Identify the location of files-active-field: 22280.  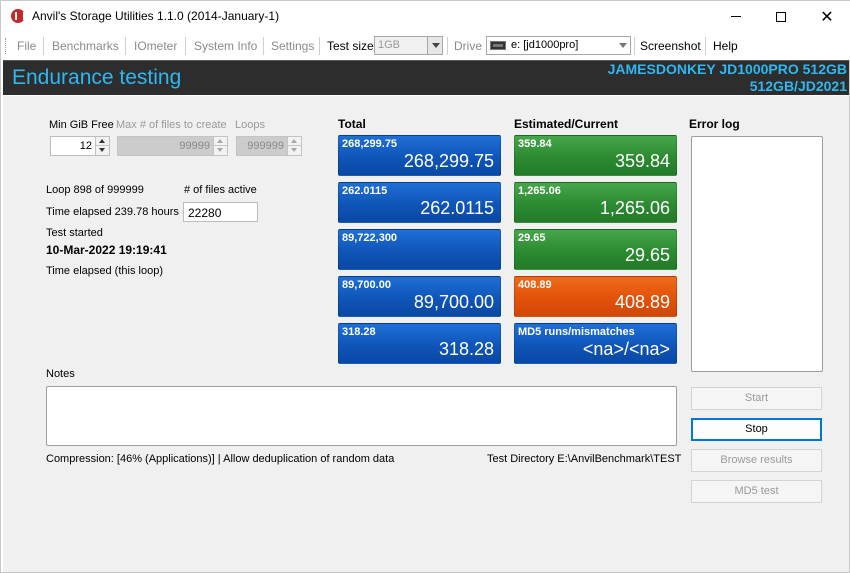
(220, 212).